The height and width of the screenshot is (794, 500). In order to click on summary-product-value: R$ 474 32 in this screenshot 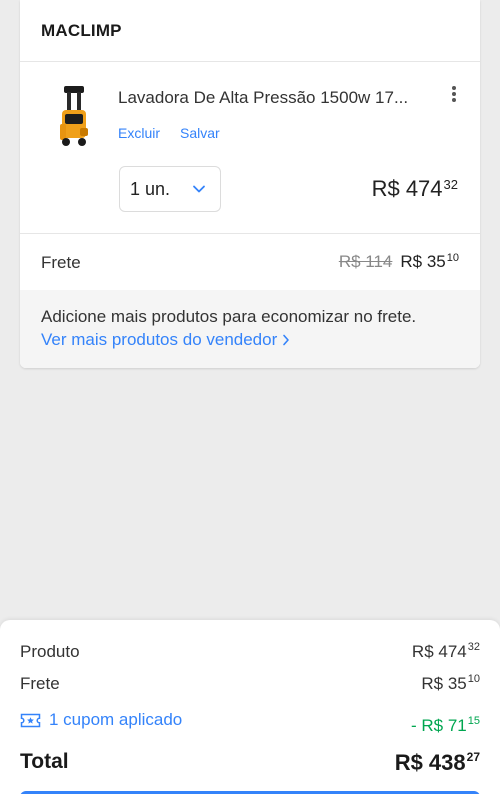, I will do `click(445, 651)`.